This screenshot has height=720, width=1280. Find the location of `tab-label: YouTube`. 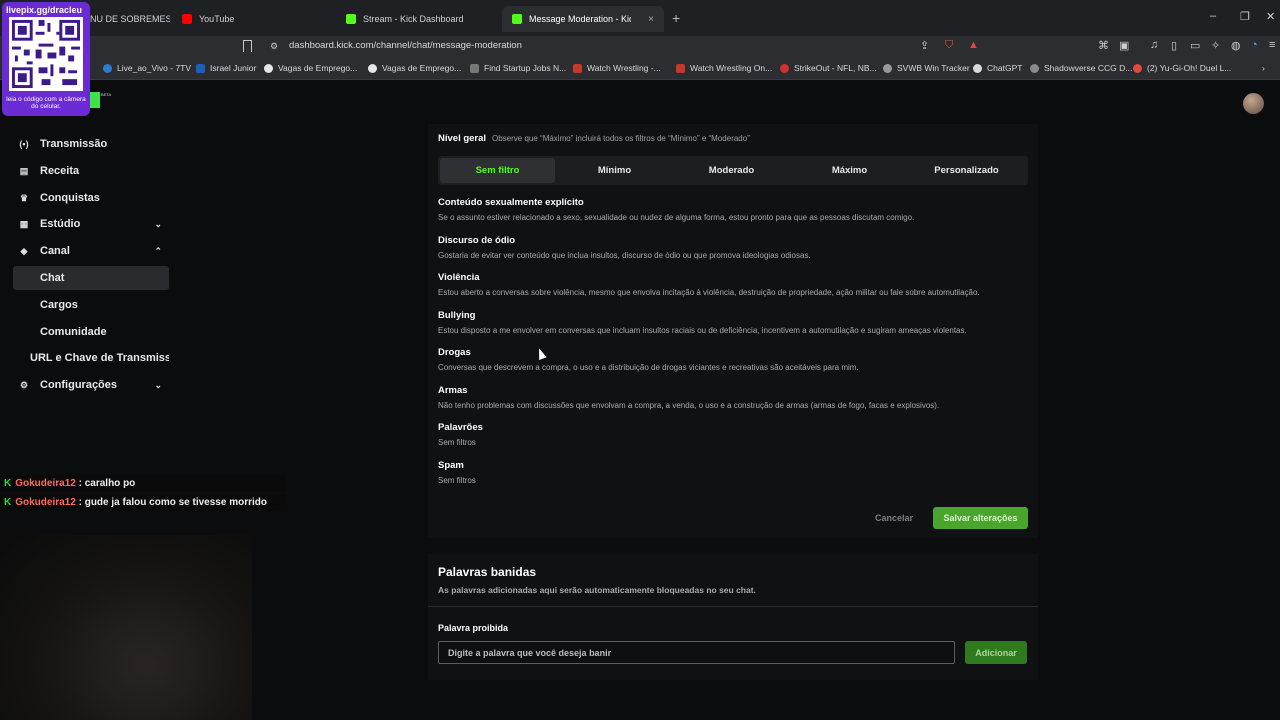

tab-label: YouTube is located at coordinates (217, 19).